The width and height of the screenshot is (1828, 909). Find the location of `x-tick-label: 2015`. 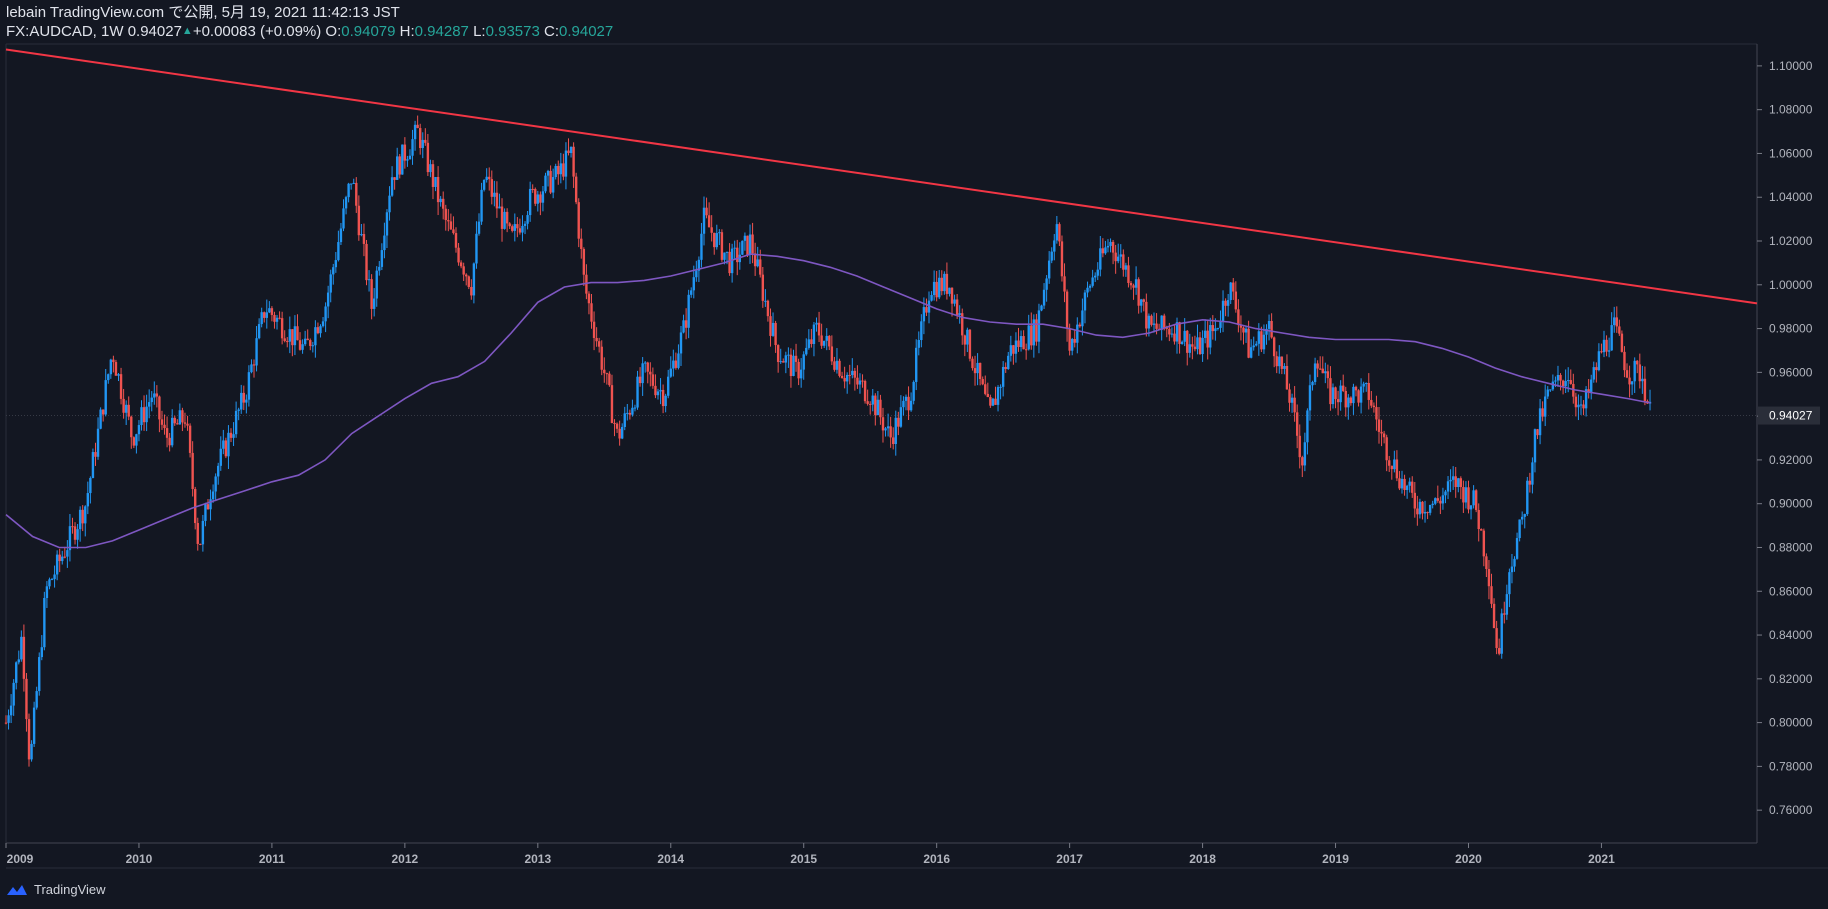

x-tick-label: 2015 is located at coordinates (803, 859).